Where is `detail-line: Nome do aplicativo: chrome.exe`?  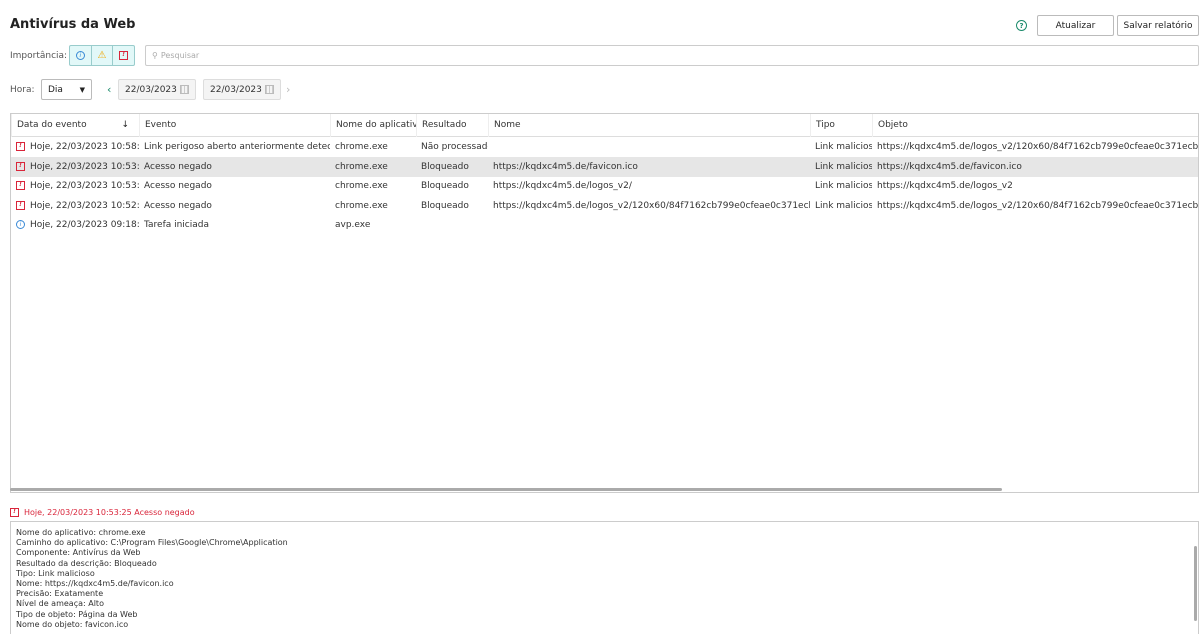
detail-line: Nome do aplicativo: chrome.exe is located at coordinates (81, 532).